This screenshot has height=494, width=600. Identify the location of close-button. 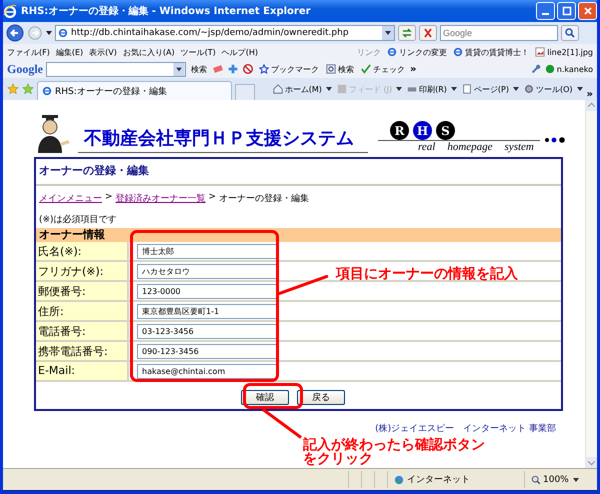
(587, 11).